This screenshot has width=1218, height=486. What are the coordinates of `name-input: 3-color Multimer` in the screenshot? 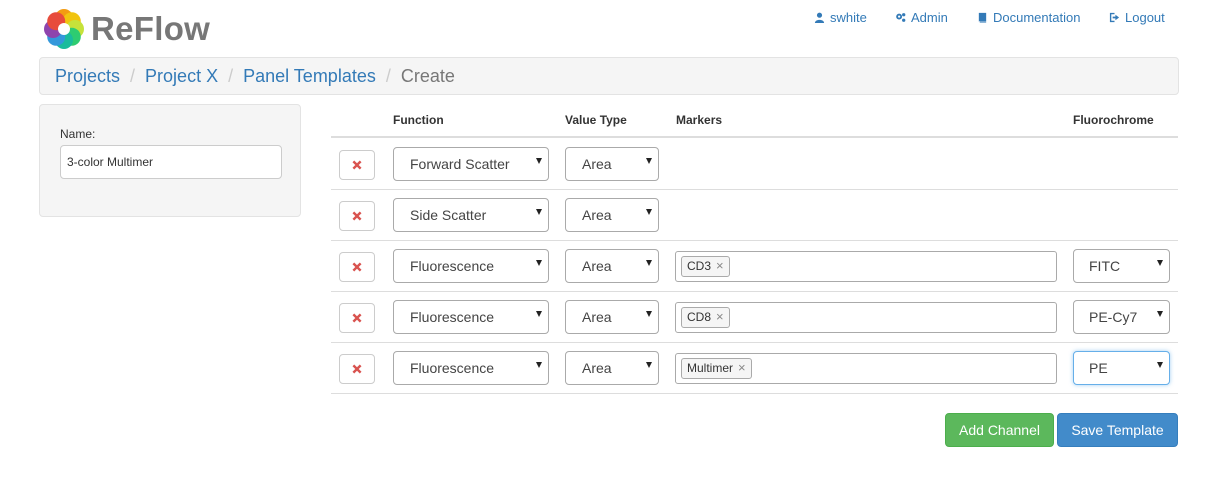 It's located at (171, 162).